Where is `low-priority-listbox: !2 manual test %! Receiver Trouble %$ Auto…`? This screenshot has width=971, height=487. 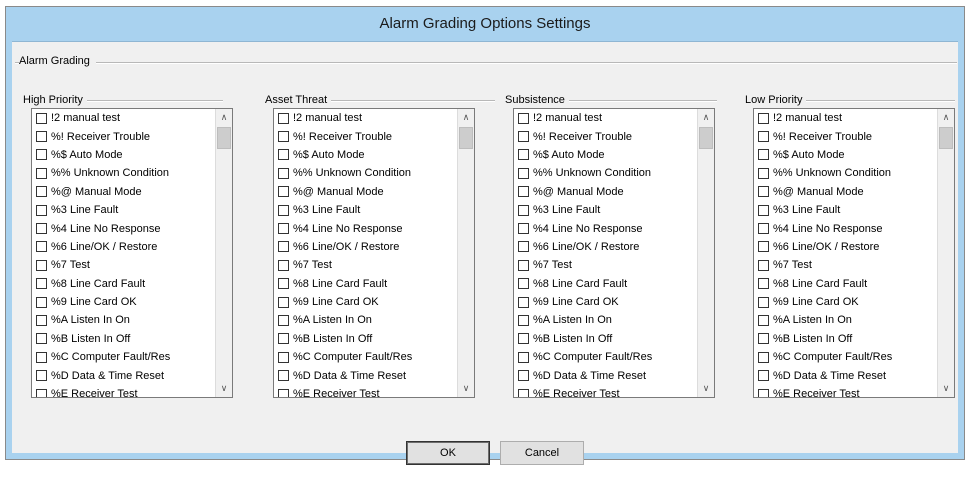
low-priority-listbox: !2 manual test %! Receiver Trouble %$ Auto… is located at coordinates (854, 253).